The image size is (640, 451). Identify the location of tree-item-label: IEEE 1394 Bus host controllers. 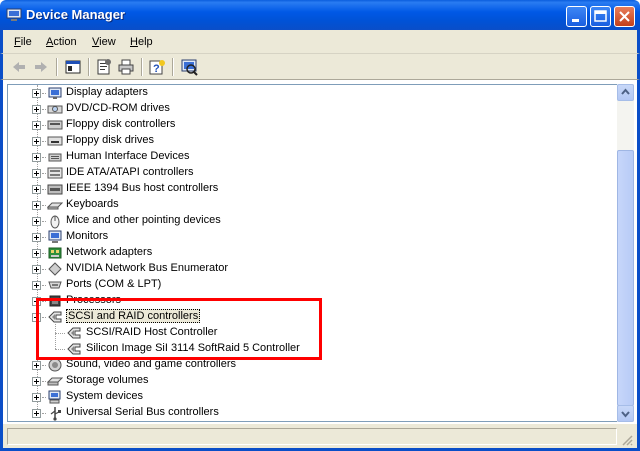
(142, 188).